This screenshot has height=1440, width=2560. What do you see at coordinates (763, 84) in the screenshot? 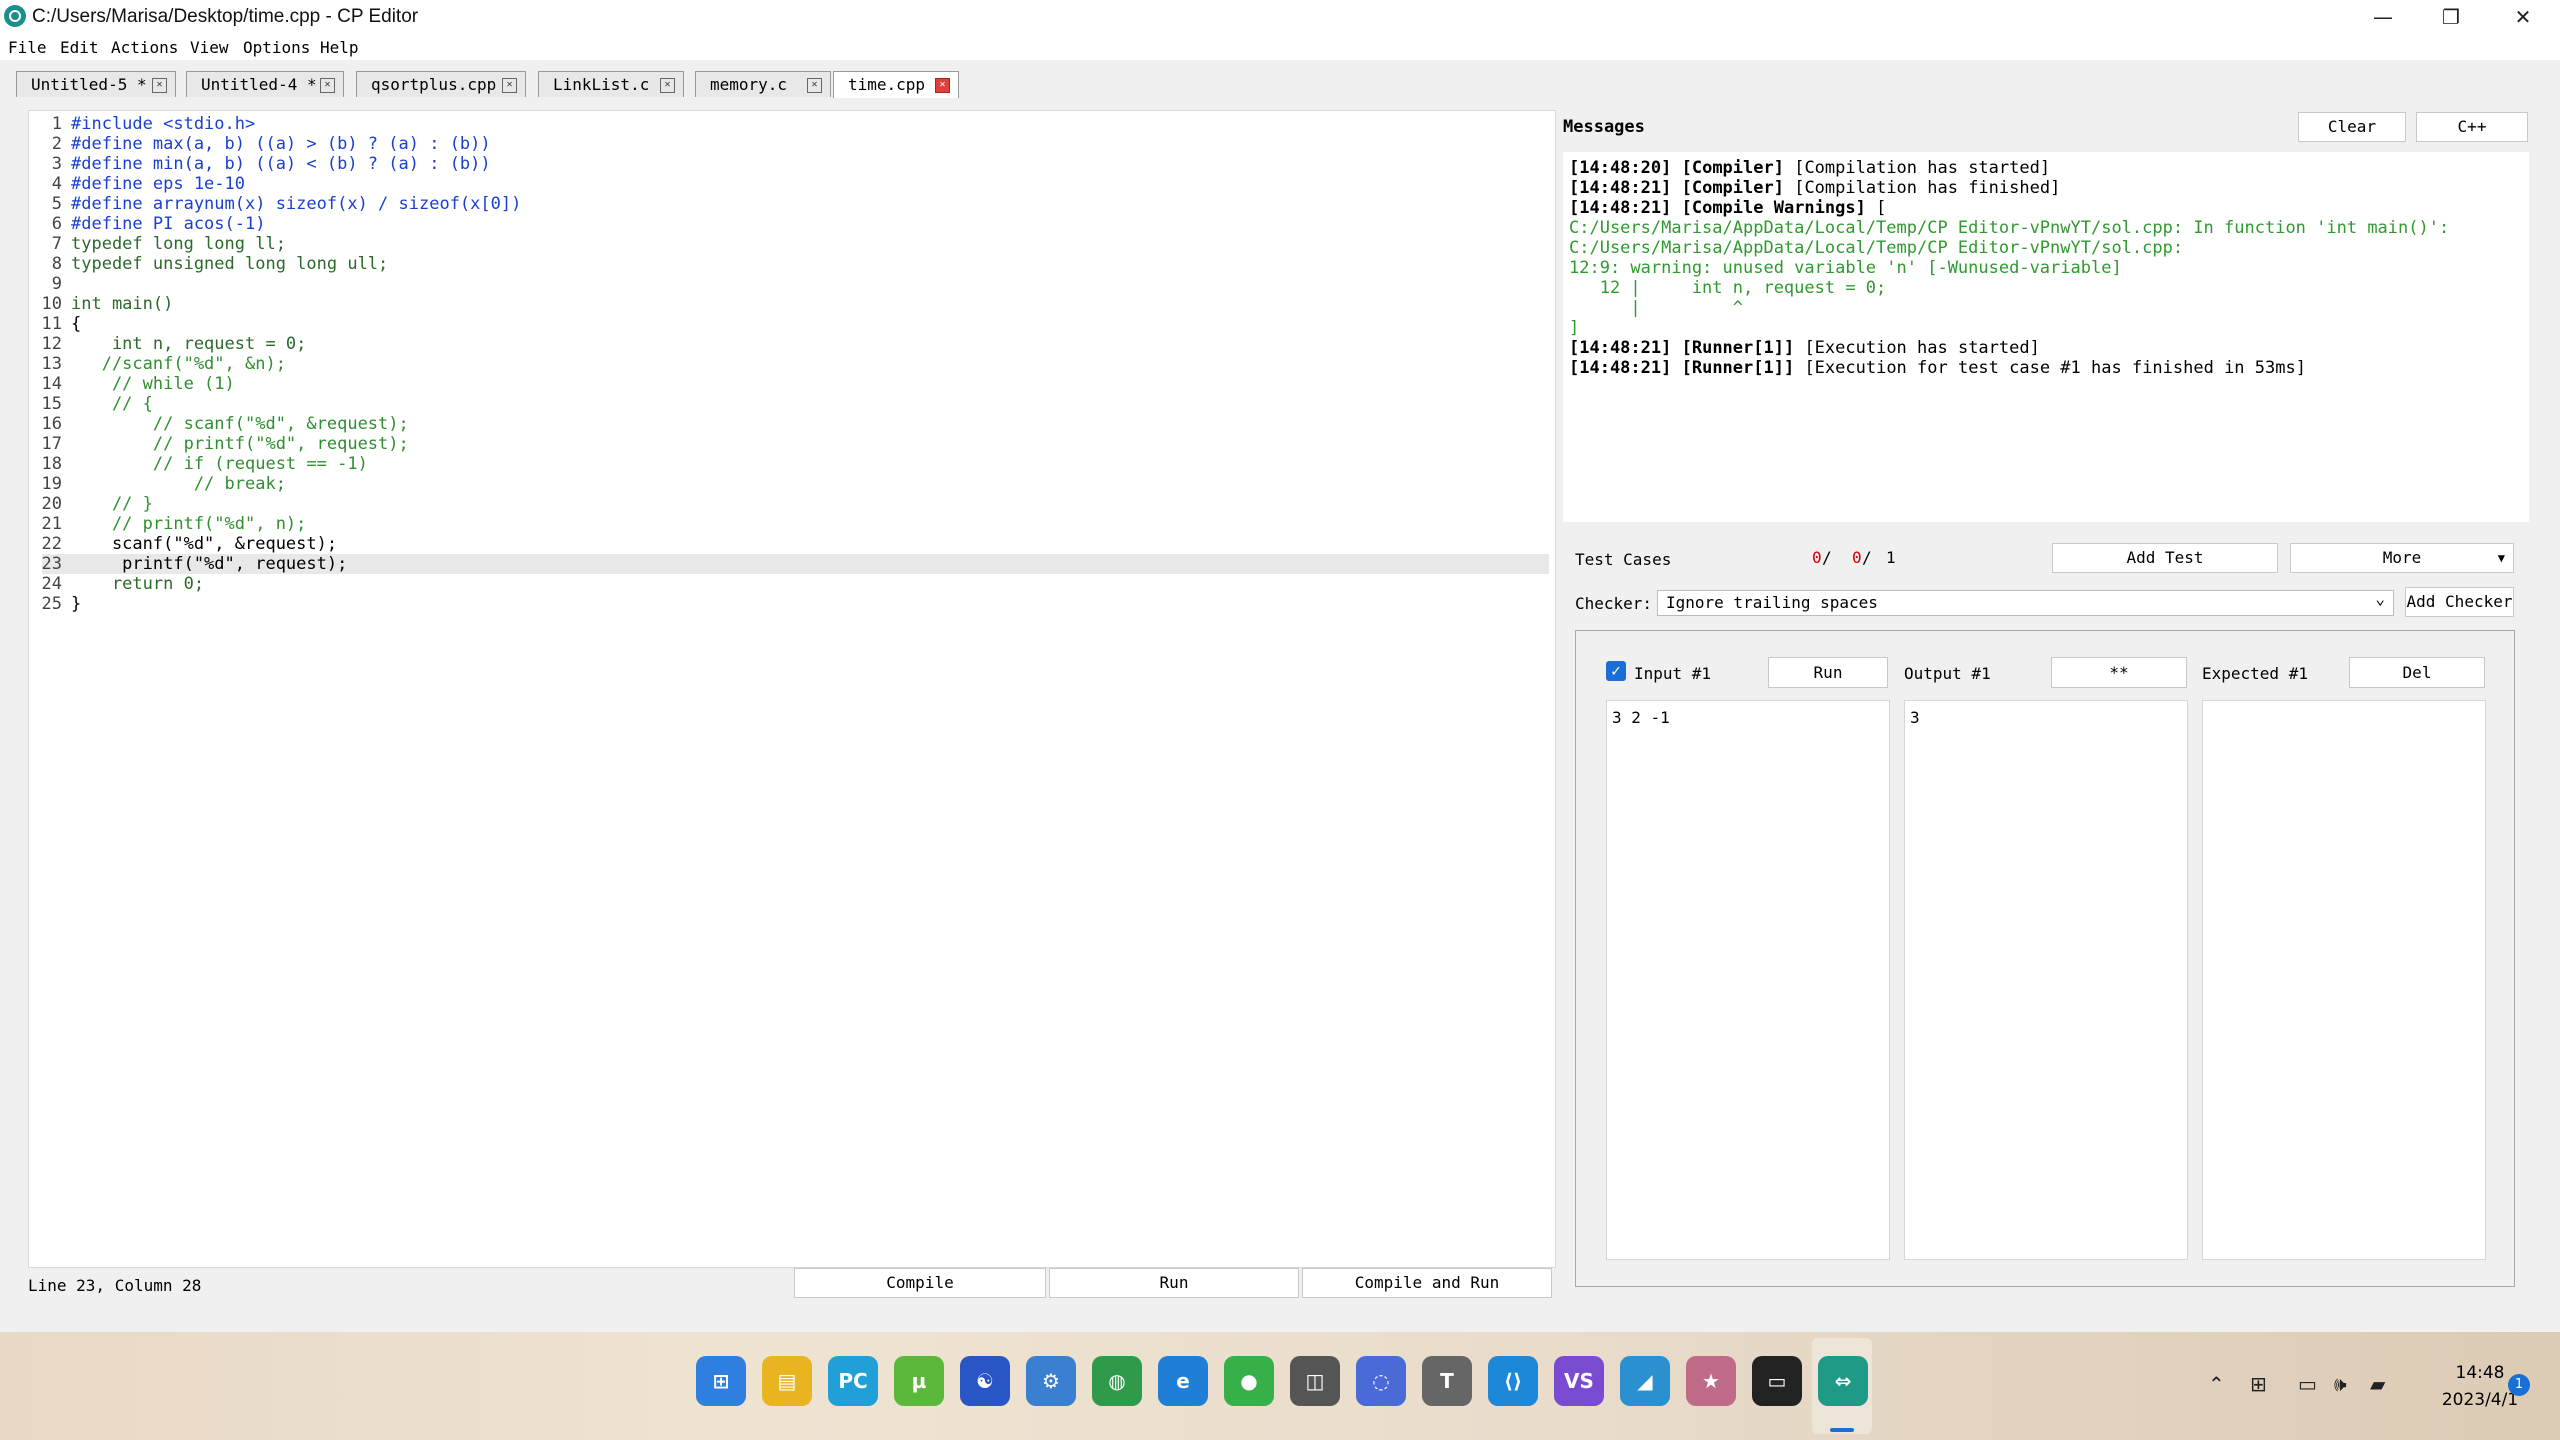
I see `tab-memory: memory.c ✕` at bounding box center [763, 84].